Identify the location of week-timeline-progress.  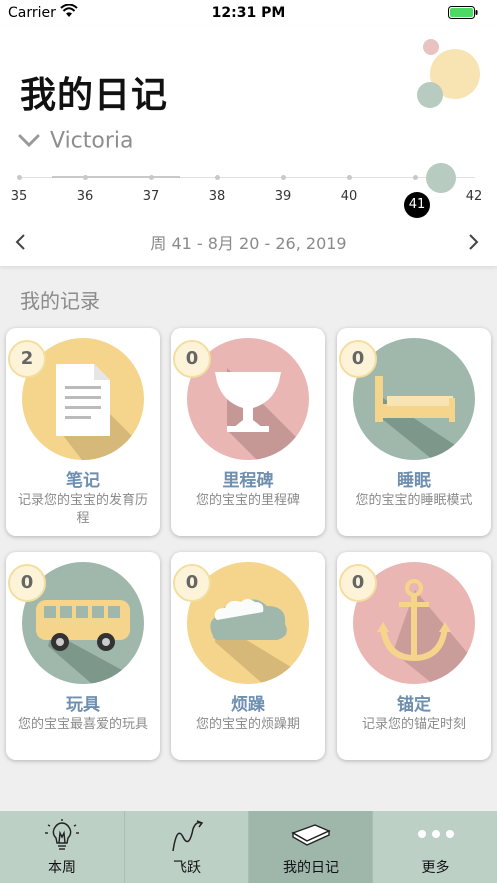
(116, 177).